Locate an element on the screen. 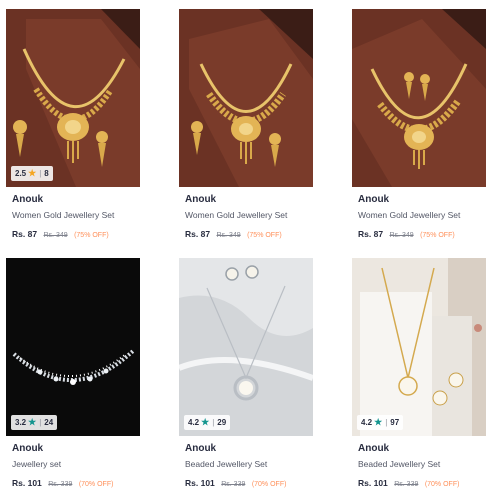 This screenshot has height=497, width=500. silver-necklace-image is located at coordinates (73, 347).